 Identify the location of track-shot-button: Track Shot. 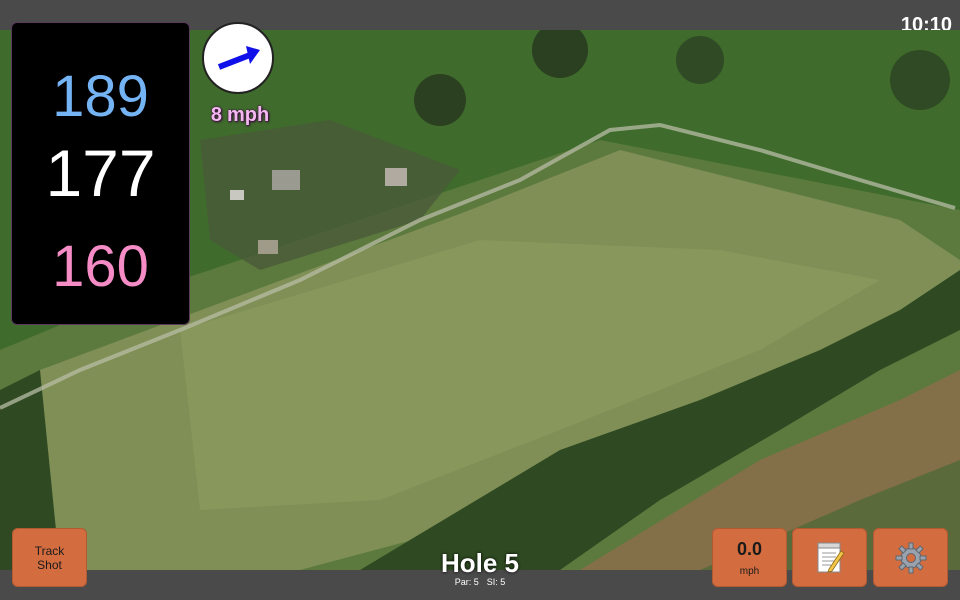
(49, 557).